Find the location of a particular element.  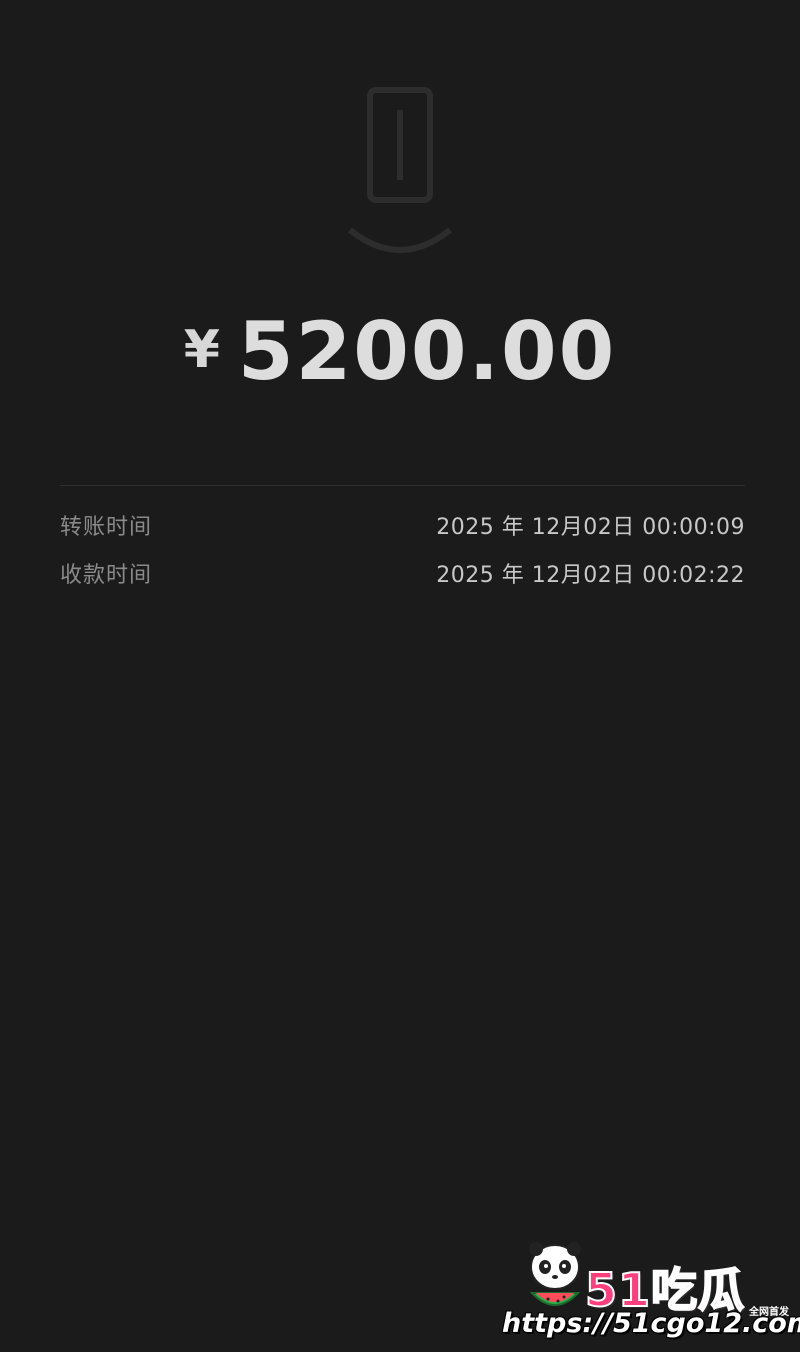

transfer-time-row: 转账时间 2025 年 12月02日 00:00:09 is located at coordinates (402, 525).